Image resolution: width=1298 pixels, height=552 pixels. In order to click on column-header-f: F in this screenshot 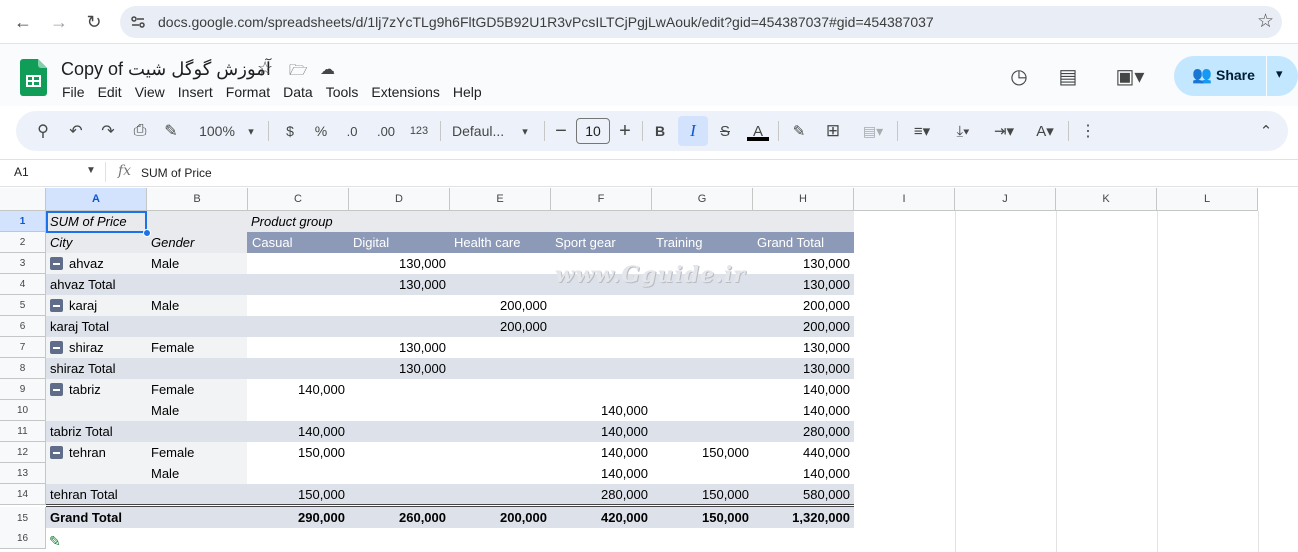, I will do `click(601, 199)`.